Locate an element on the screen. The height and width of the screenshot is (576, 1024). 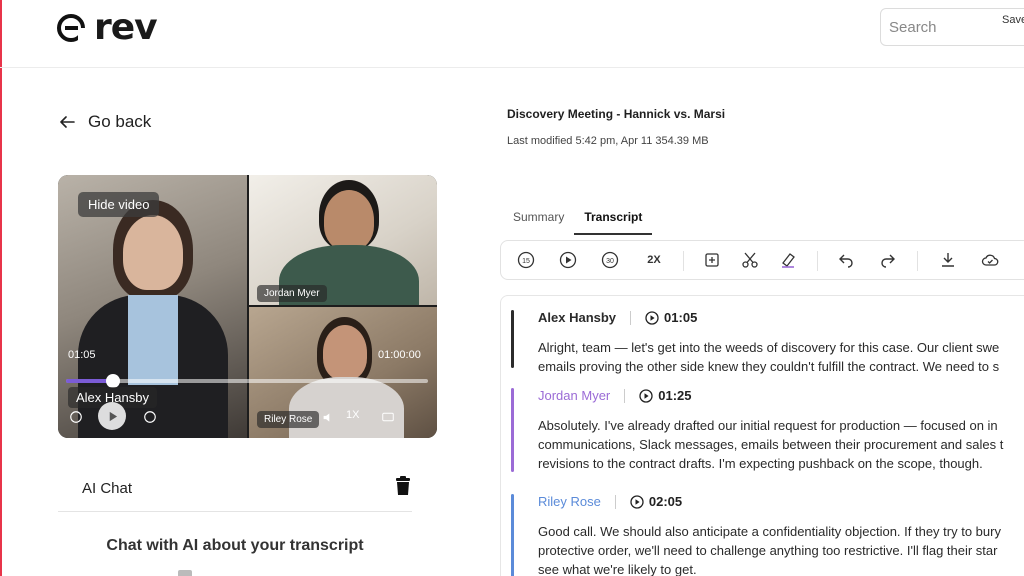
insert-icon is located at coordinates (712, 260).